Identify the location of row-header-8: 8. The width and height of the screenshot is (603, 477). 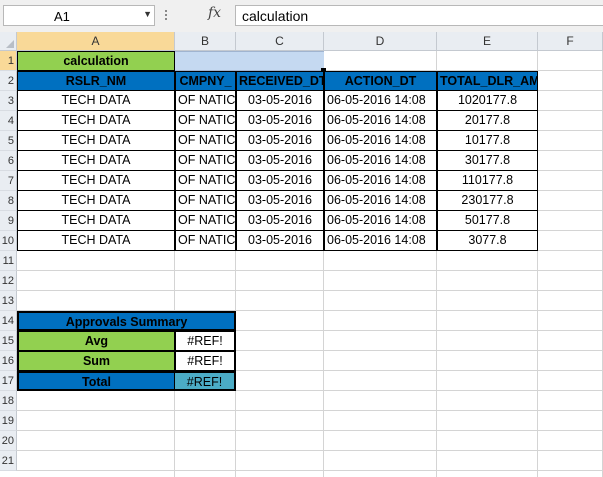
(8, 201).